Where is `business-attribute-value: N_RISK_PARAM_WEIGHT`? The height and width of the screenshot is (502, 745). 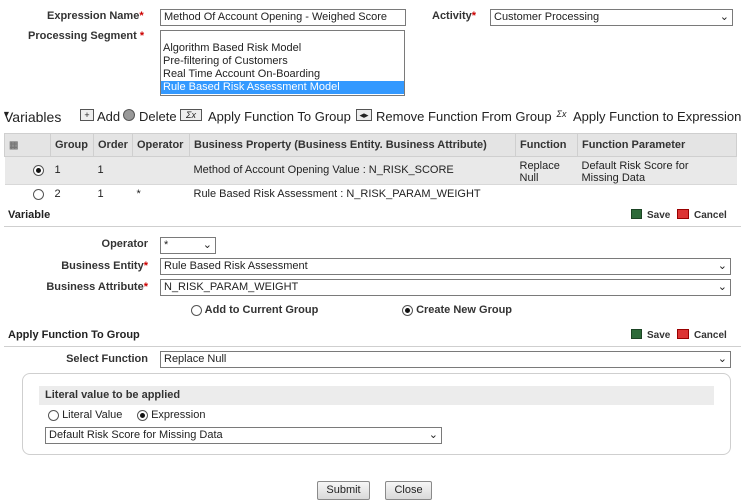
business-attribute-value: N_RISK_PARAM_WEIGHT is located at coordinates (231, 287).